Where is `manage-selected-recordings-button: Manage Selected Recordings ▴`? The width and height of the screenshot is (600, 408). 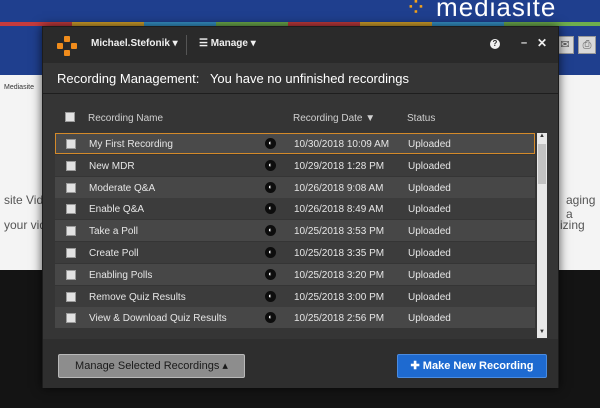
manage-selected-recordings-button: Manage Selected Recordings ▴ is located at coordinates (151, 366).